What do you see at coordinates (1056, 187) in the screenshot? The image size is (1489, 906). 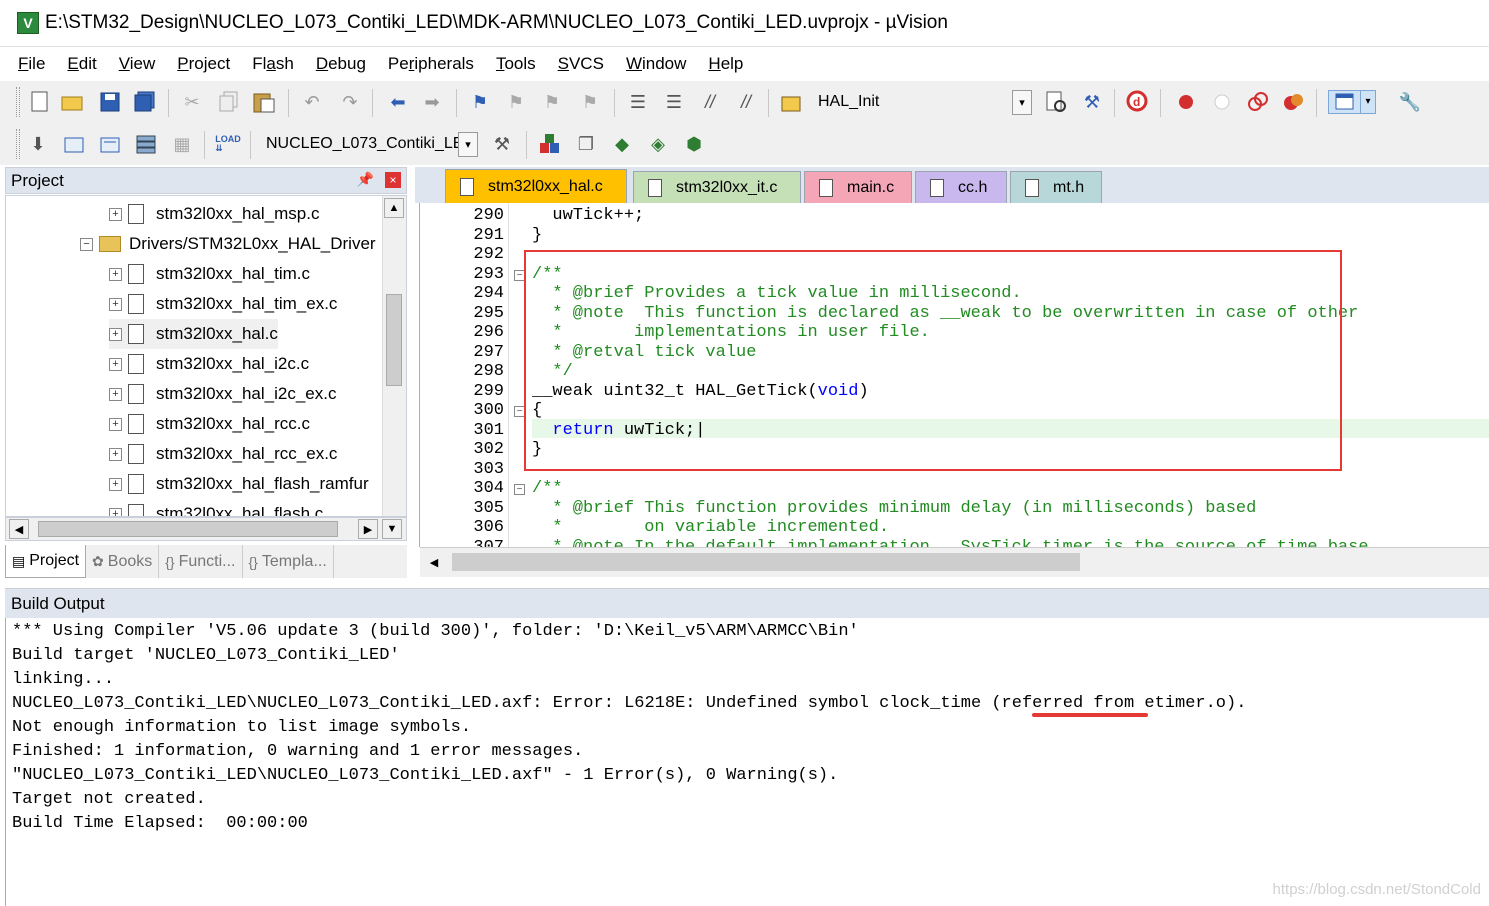 I see `editor-tab: mt.h` at bounding box center [1056, 187].